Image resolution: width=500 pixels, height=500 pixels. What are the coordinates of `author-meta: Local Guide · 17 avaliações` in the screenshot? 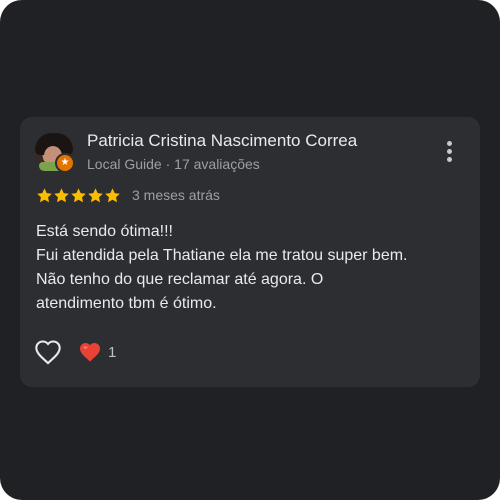 It's located at (173, 164).